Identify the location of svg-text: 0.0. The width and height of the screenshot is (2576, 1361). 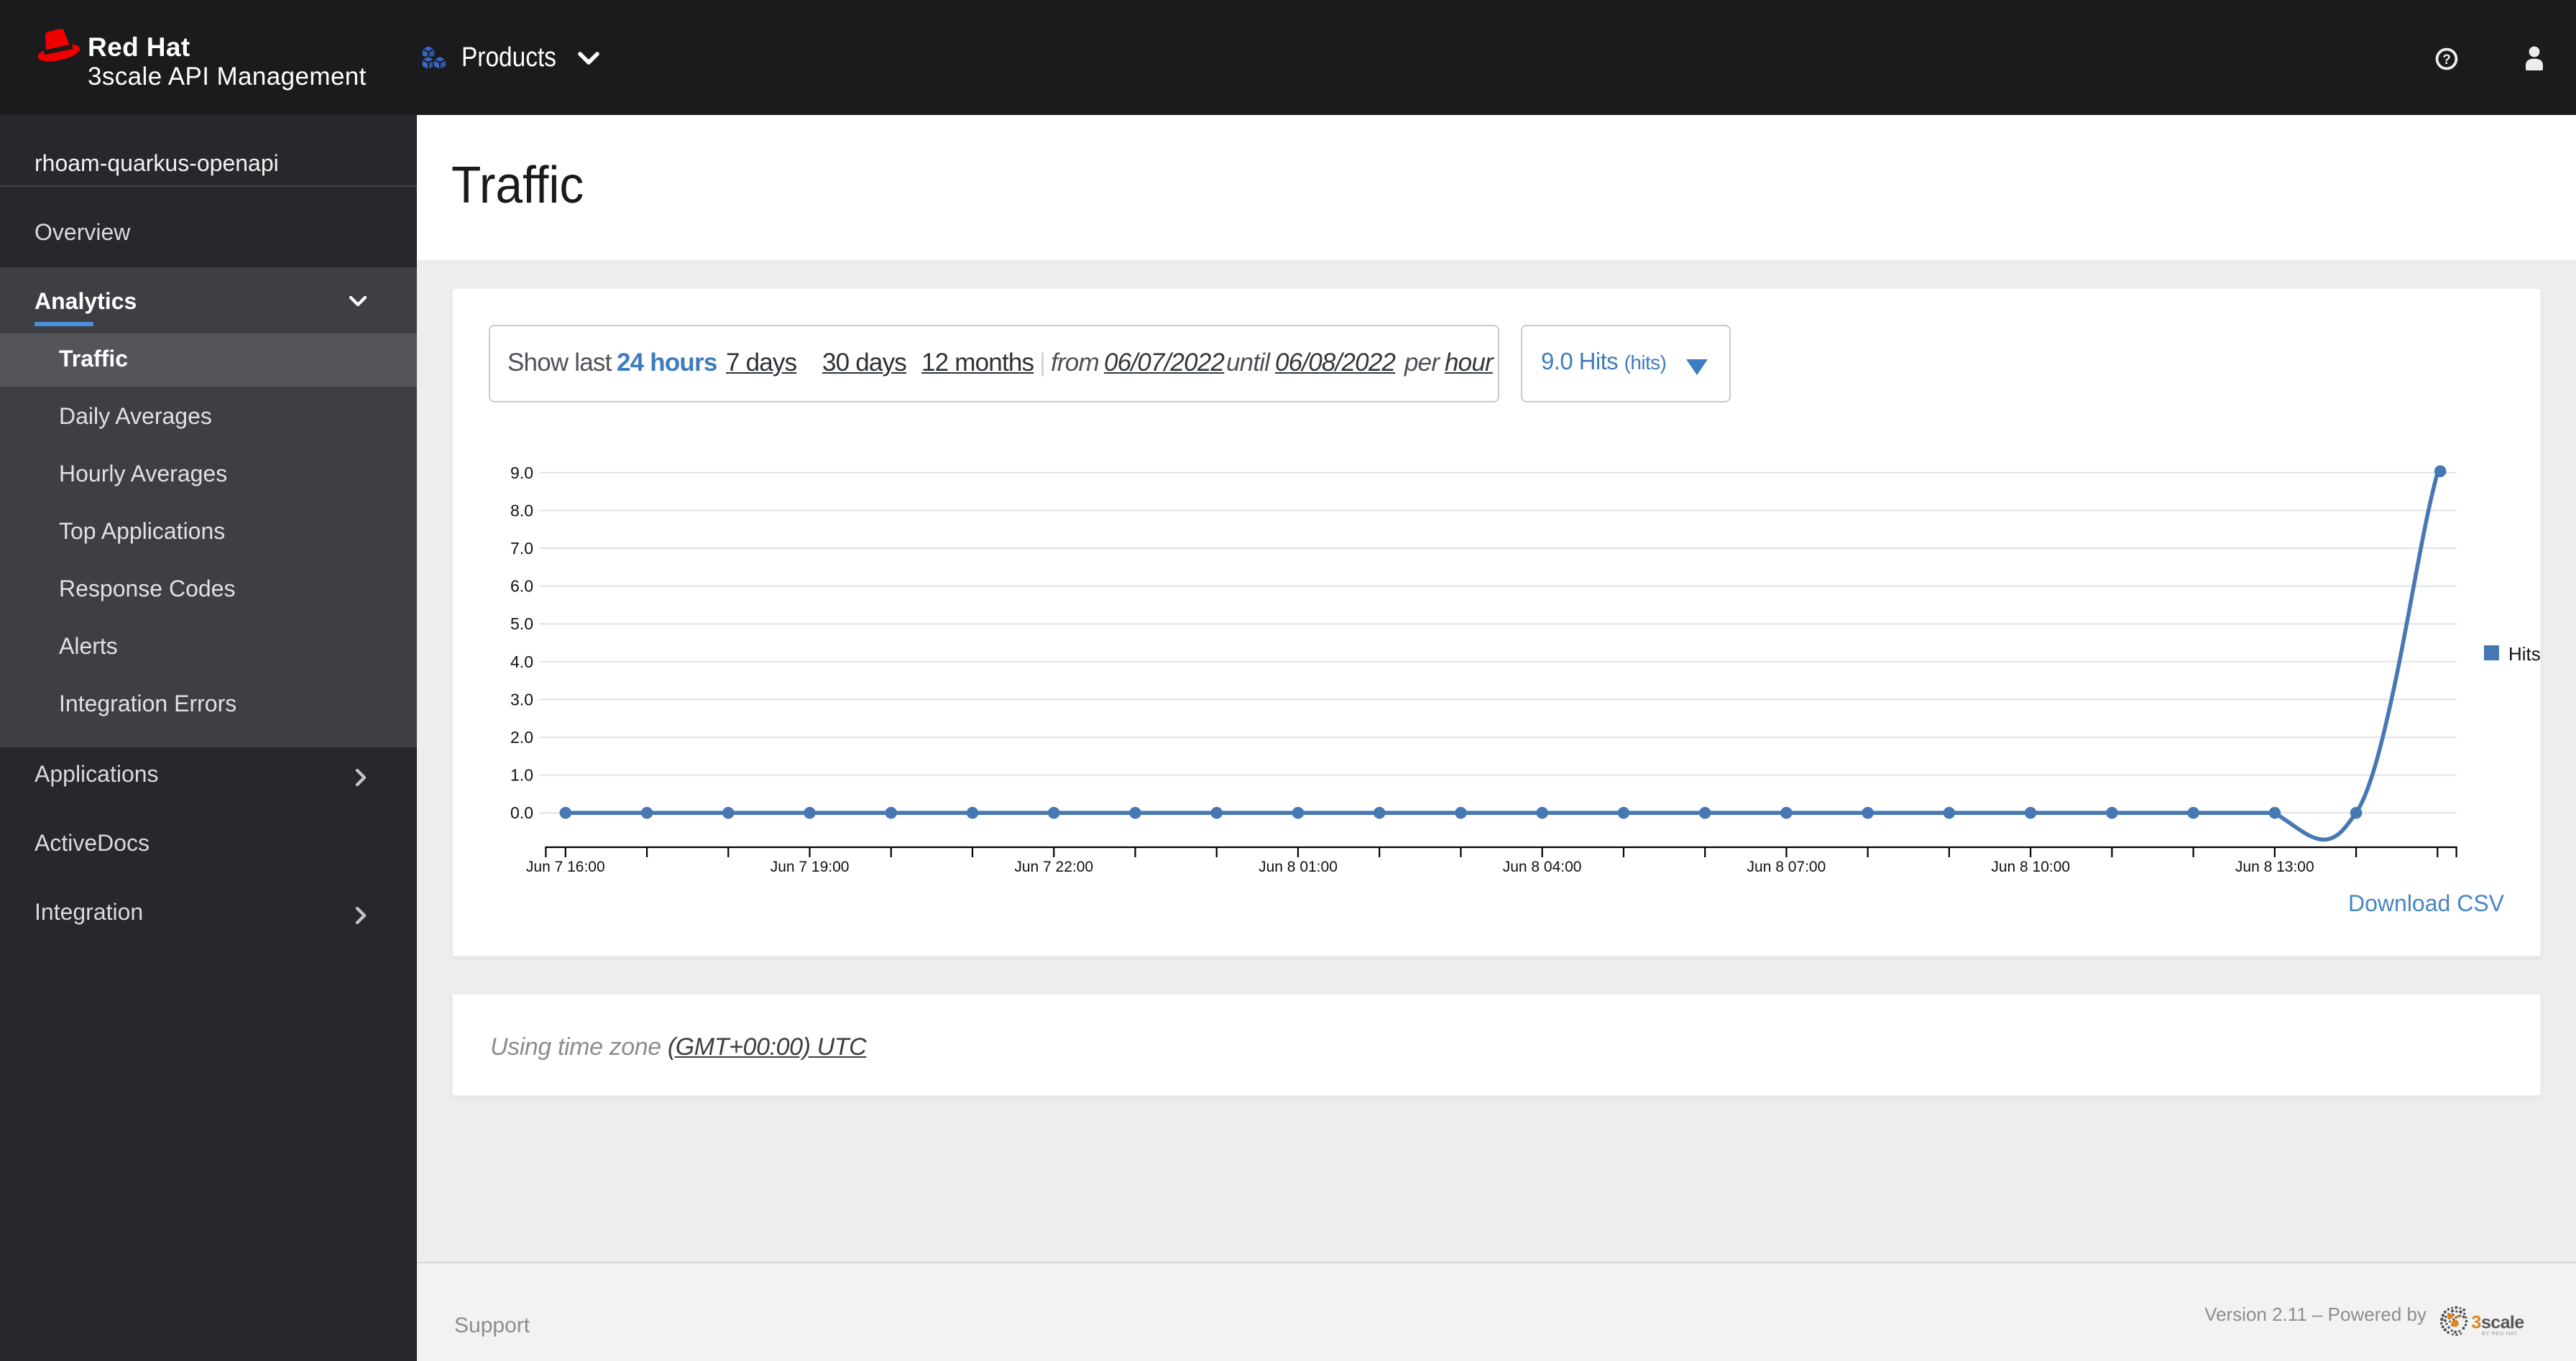
(521, 812).